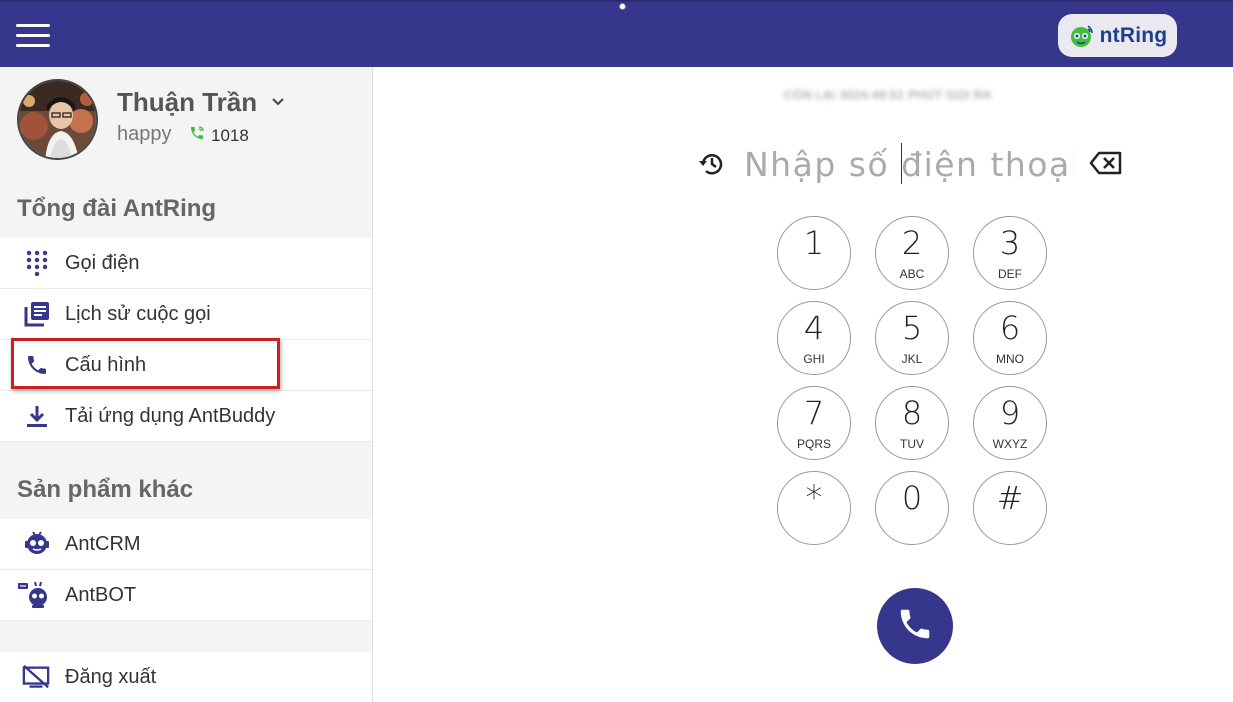 Image resolution: width=1233 pixels, height=702 pixels. I want to click on key-letters: PQRS, so click(813, 444).